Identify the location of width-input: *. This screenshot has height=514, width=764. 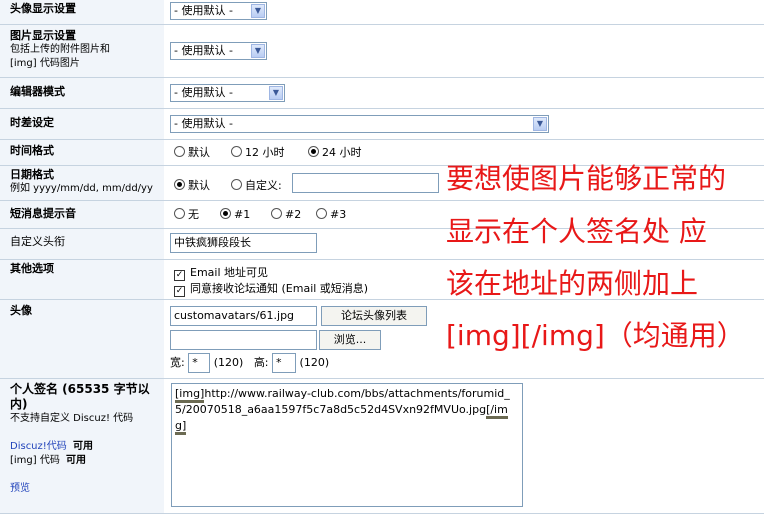
(199, 363).